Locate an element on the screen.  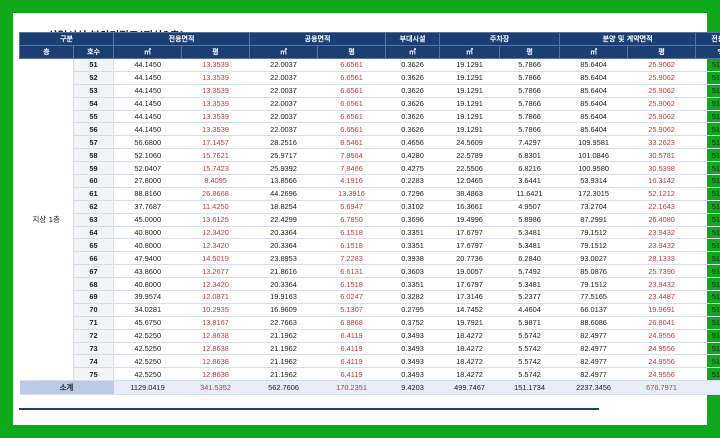
header-facility-m2: ㎡ is located at coordinates (413, 52).